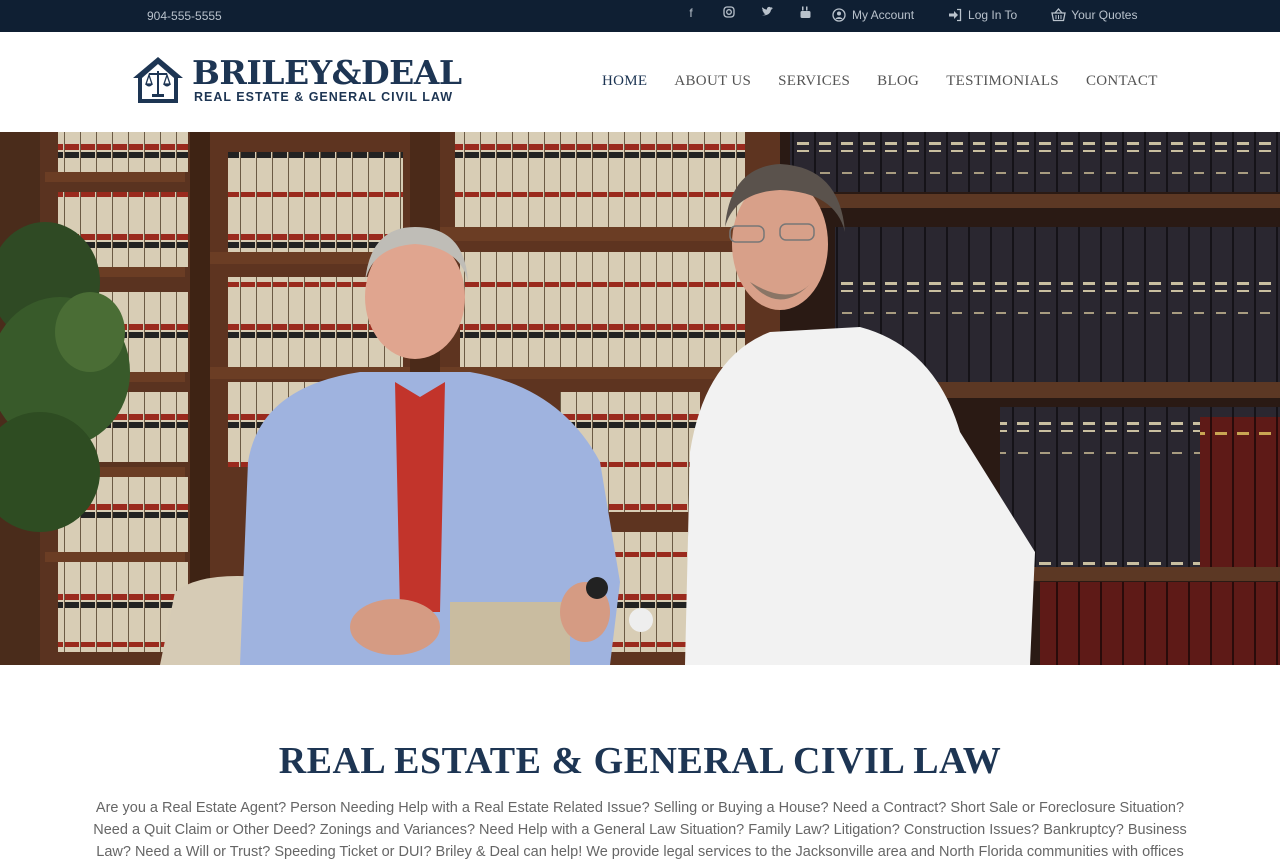 The image size is (1280, 863). Describe the element at coordinates (883, 15) in the screenshot. I see `my-account-label: My Account` at that location.